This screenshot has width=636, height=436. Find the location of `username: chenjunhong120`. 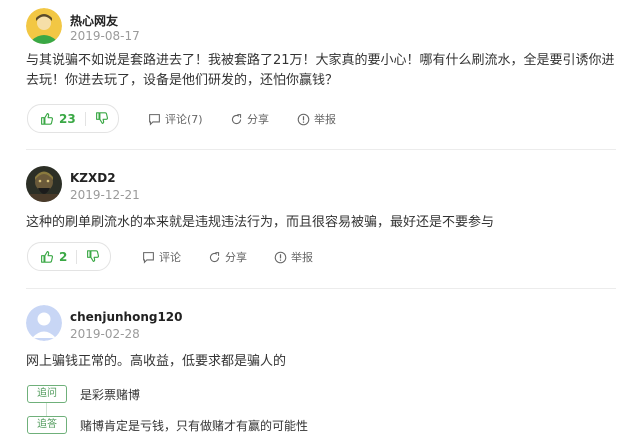

username: chenjunhong120 is located at coordinates (126, 317).